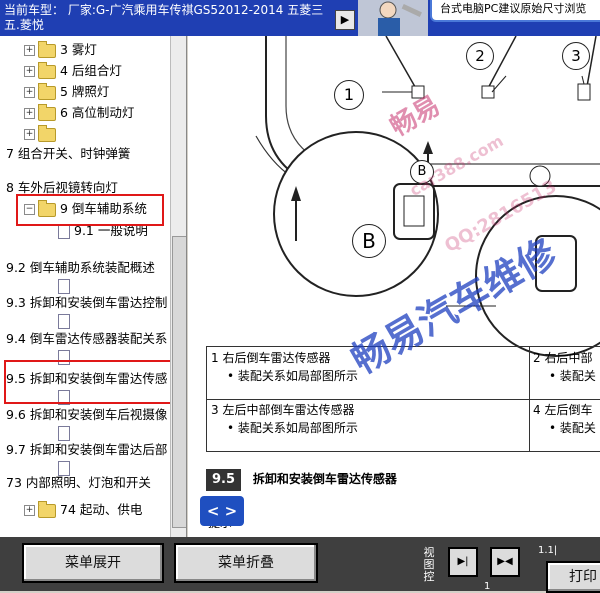  I want to click on tree-item-9-4: 9.4 倒车雷达传感器装配关系, so click(86, 339).